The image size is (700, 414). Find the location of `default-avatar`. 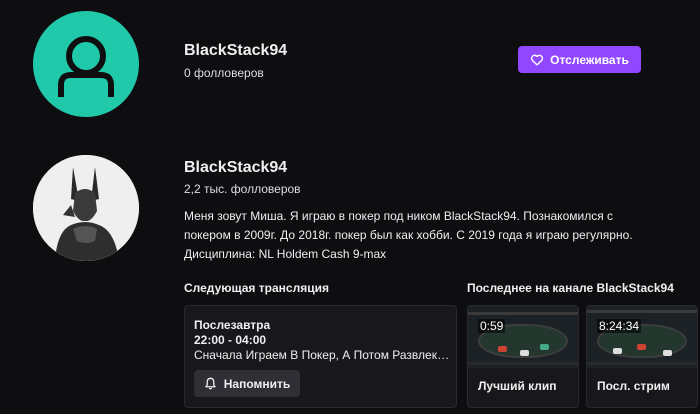

default-avatar is located at coordinates (86, 64).